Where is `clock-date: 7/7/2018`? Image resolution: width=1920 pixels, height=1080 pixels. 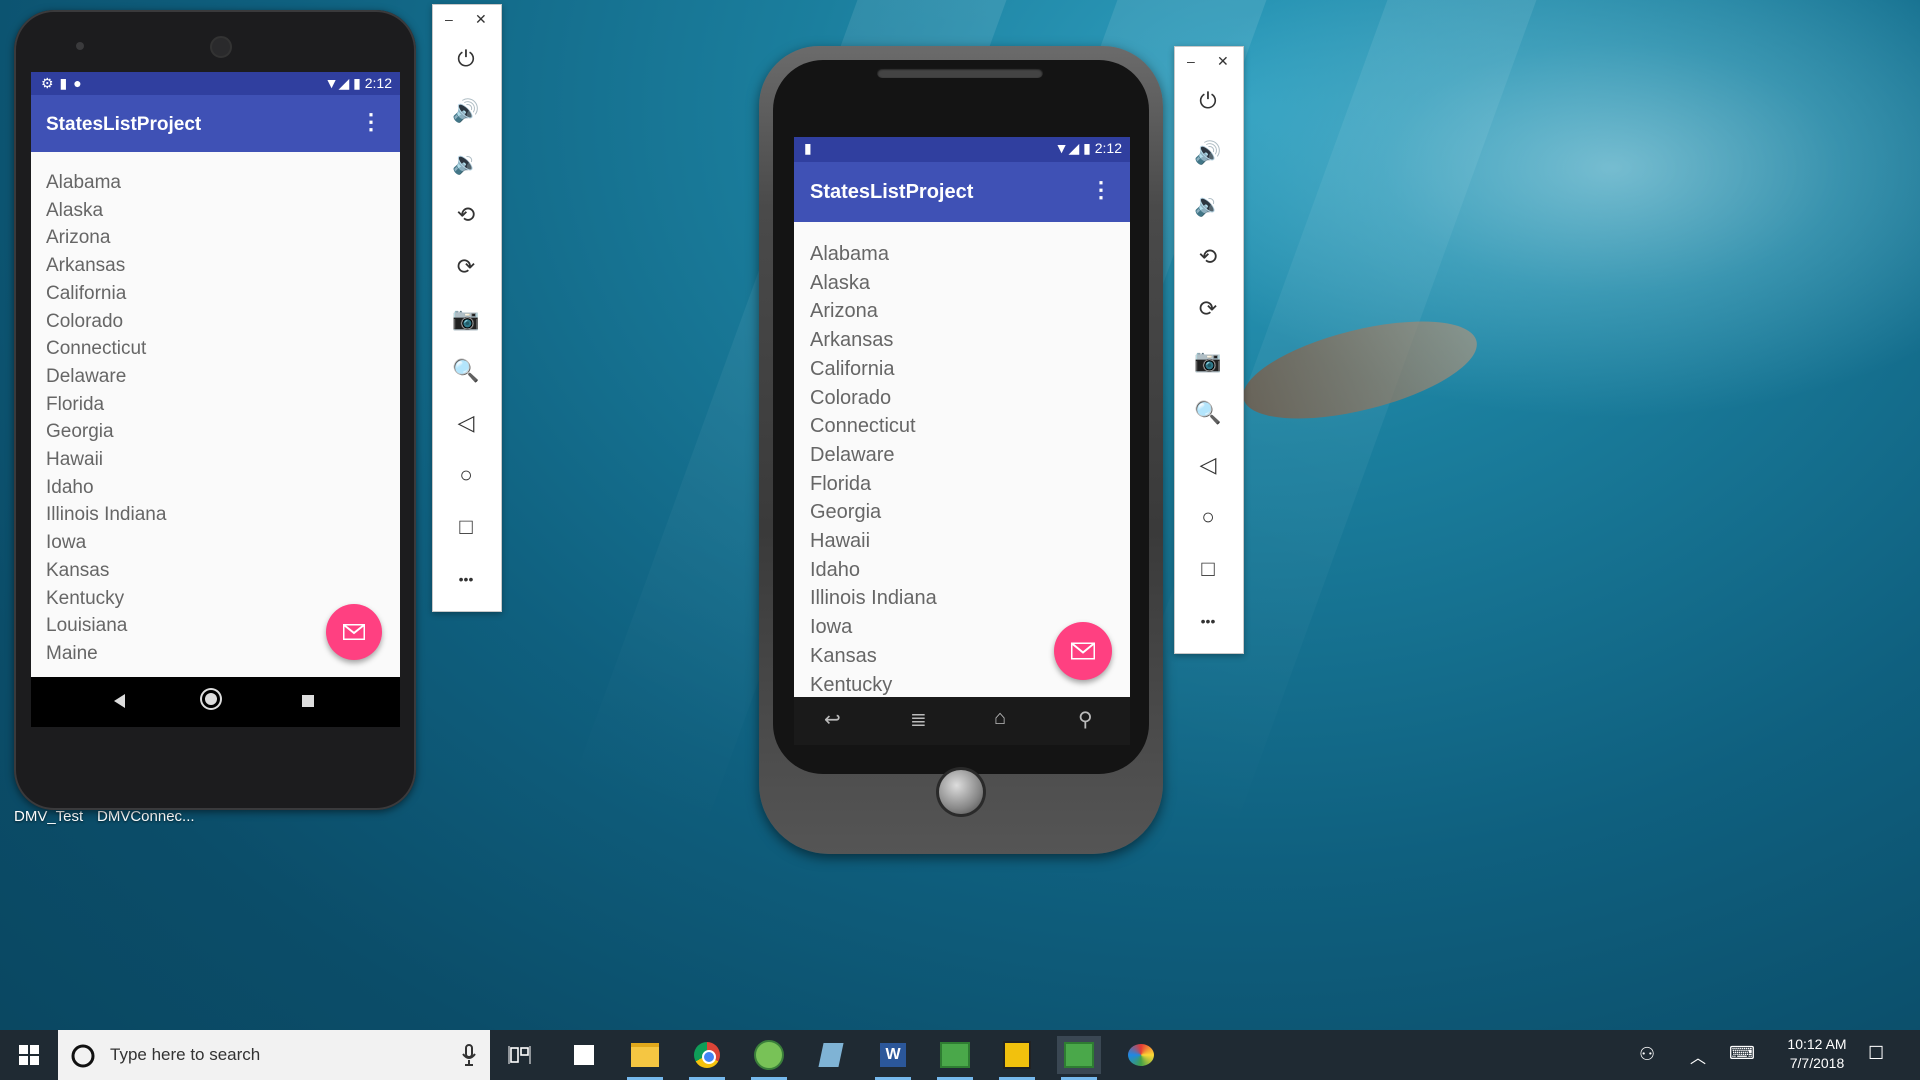 clock-date: 7/7/2018 is located at coordinates (1817, 1063).